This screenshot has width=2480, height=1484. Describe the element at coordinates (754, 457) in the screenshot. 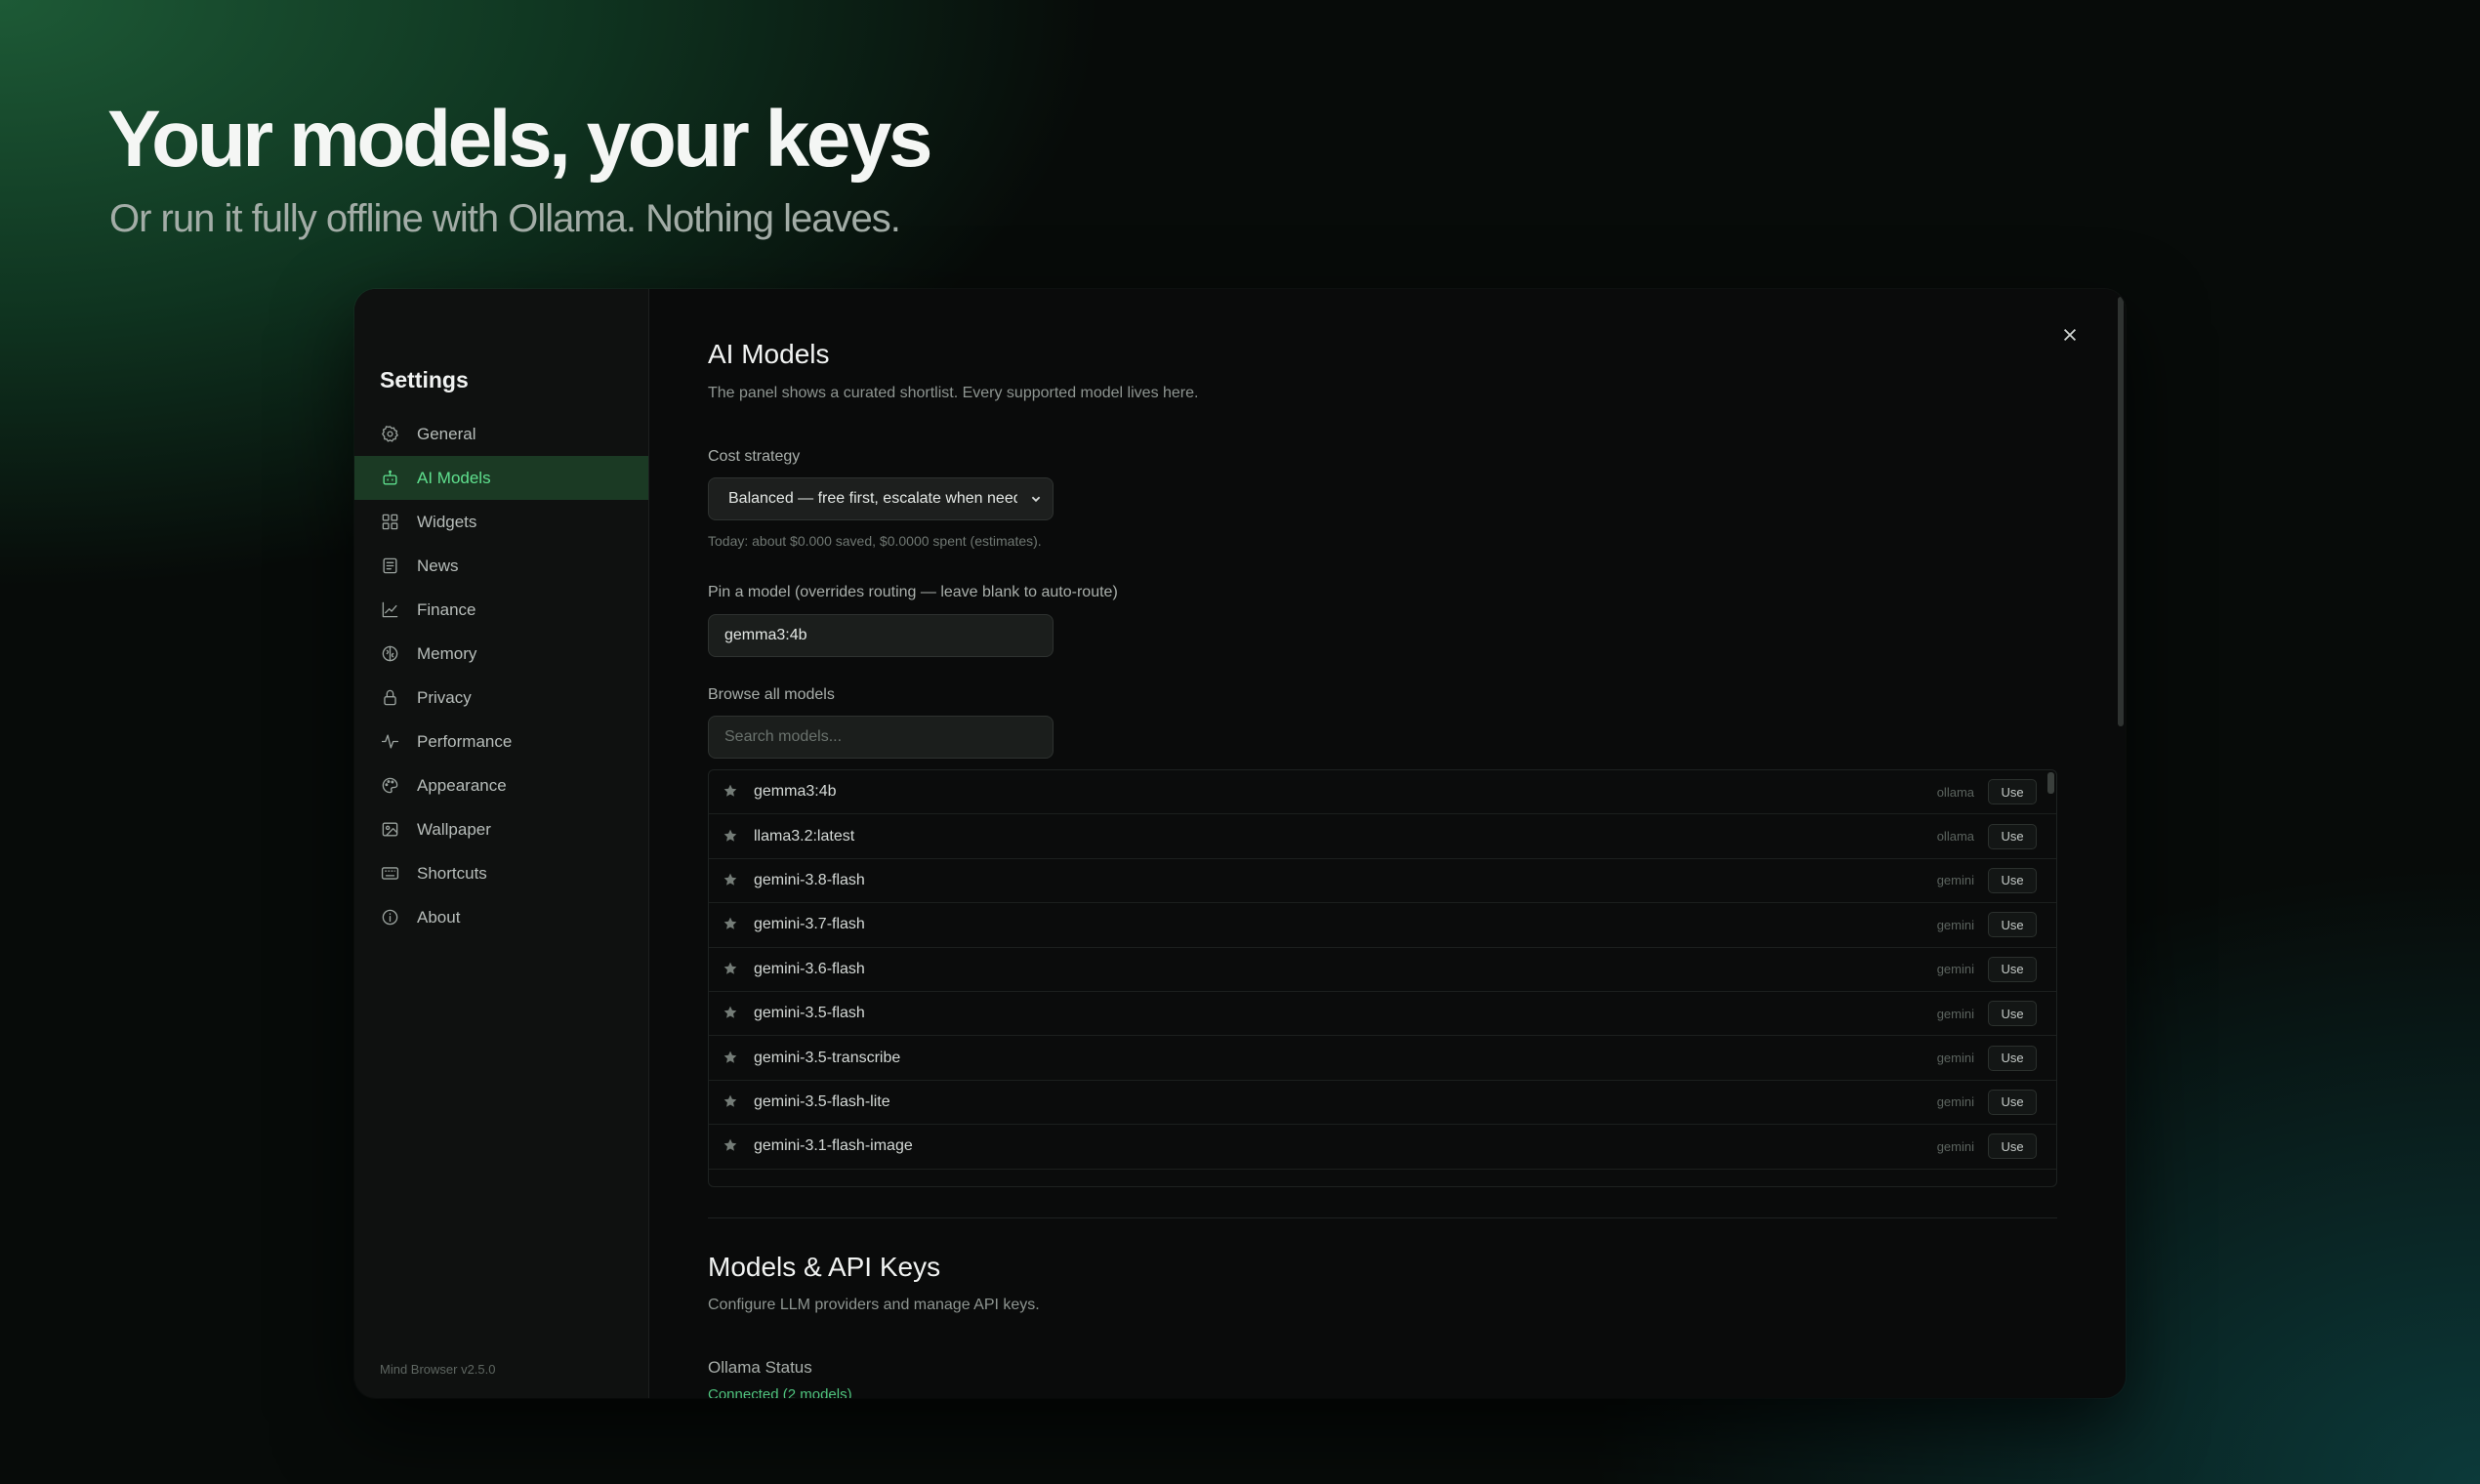

I see `cost-strategy-label: Cost strategy` at that location.